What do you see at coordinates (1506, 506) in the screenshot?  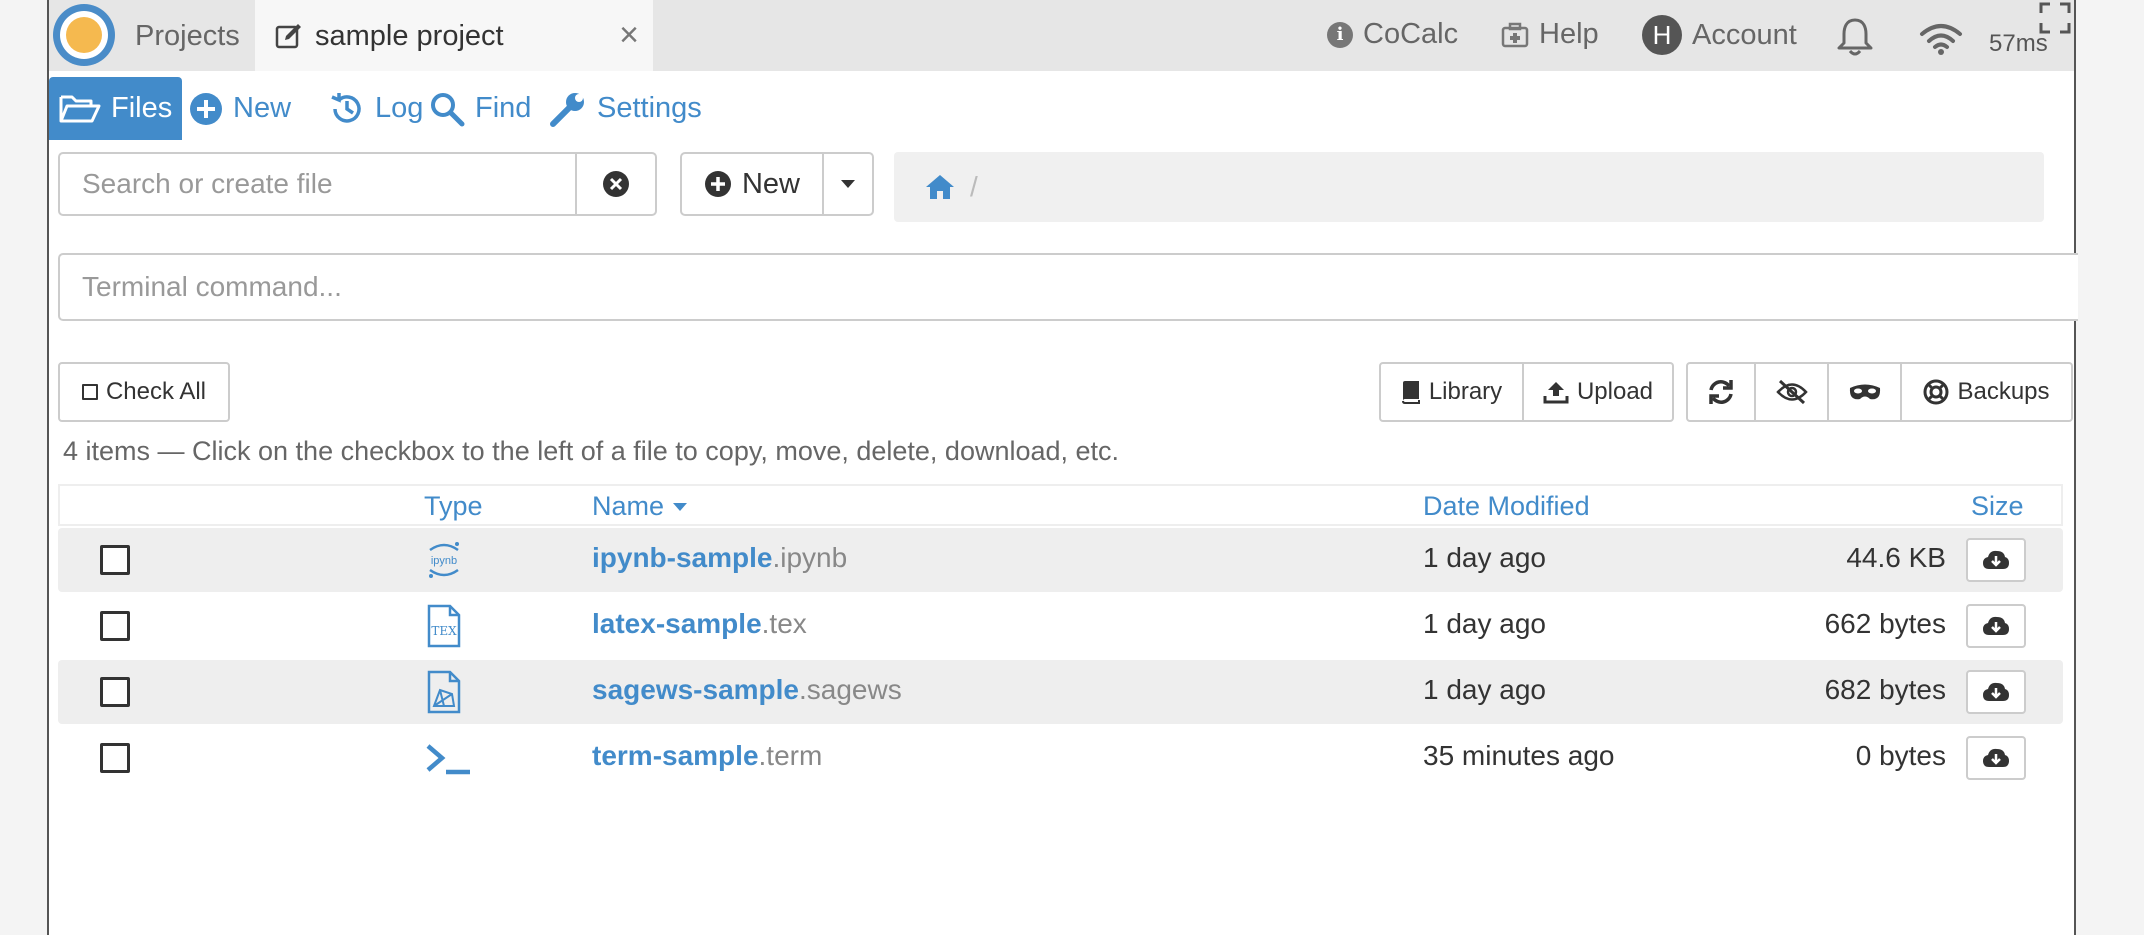 I see `header-date-modified: Date Modified` at bounding box center [1506, 506].